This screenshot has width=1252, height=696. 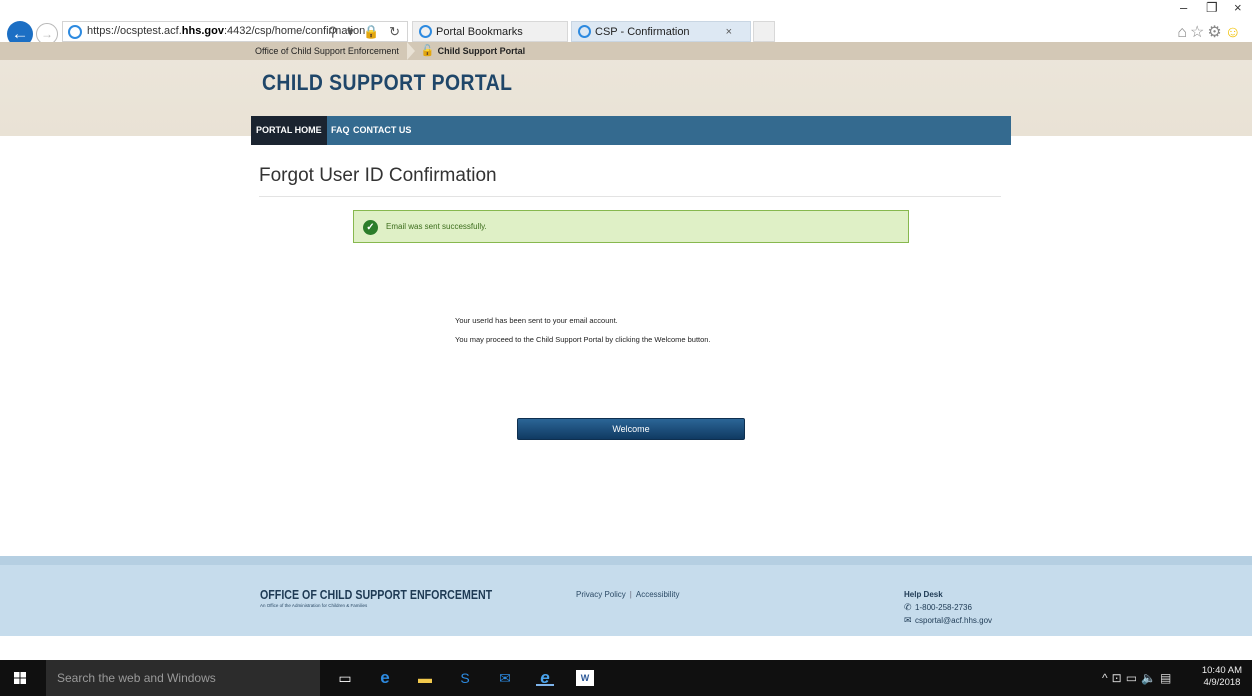 What do you see at coordinates (1183, 32) in the screenshot?
I see `home-icon: ⌂` at bounding box center [1183, 32].